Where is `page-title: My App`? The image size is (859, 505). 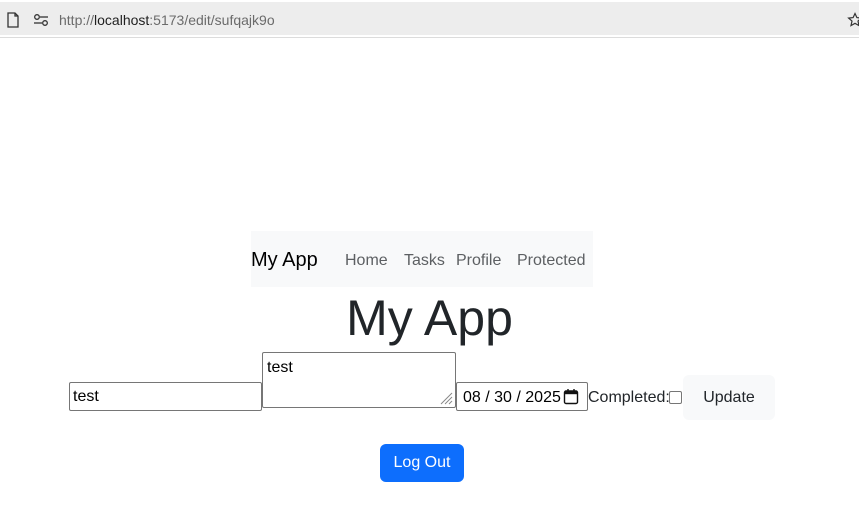 page-title: My App is located at coordinates (429, 318).